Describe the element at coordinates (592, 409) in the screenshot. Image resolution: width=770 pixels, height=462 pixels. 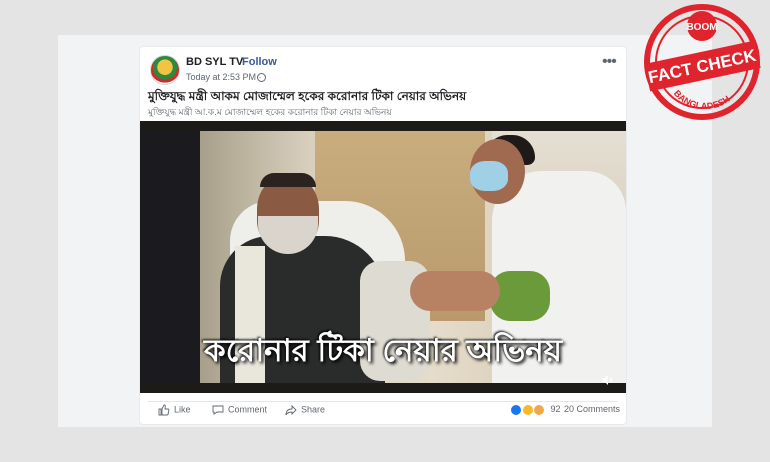
I see `comment-count: 20 Comments` at that location.